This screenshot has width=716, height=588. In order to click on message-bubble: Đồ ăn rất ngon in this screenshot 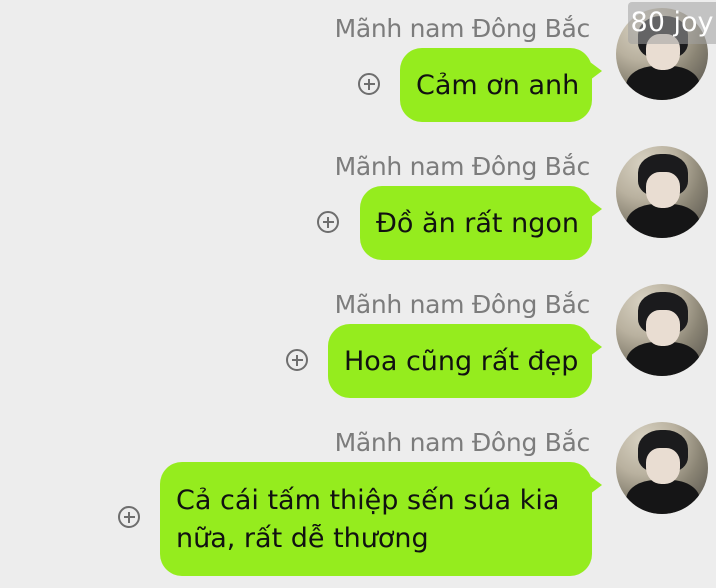, I will do `click(481, 223)`.